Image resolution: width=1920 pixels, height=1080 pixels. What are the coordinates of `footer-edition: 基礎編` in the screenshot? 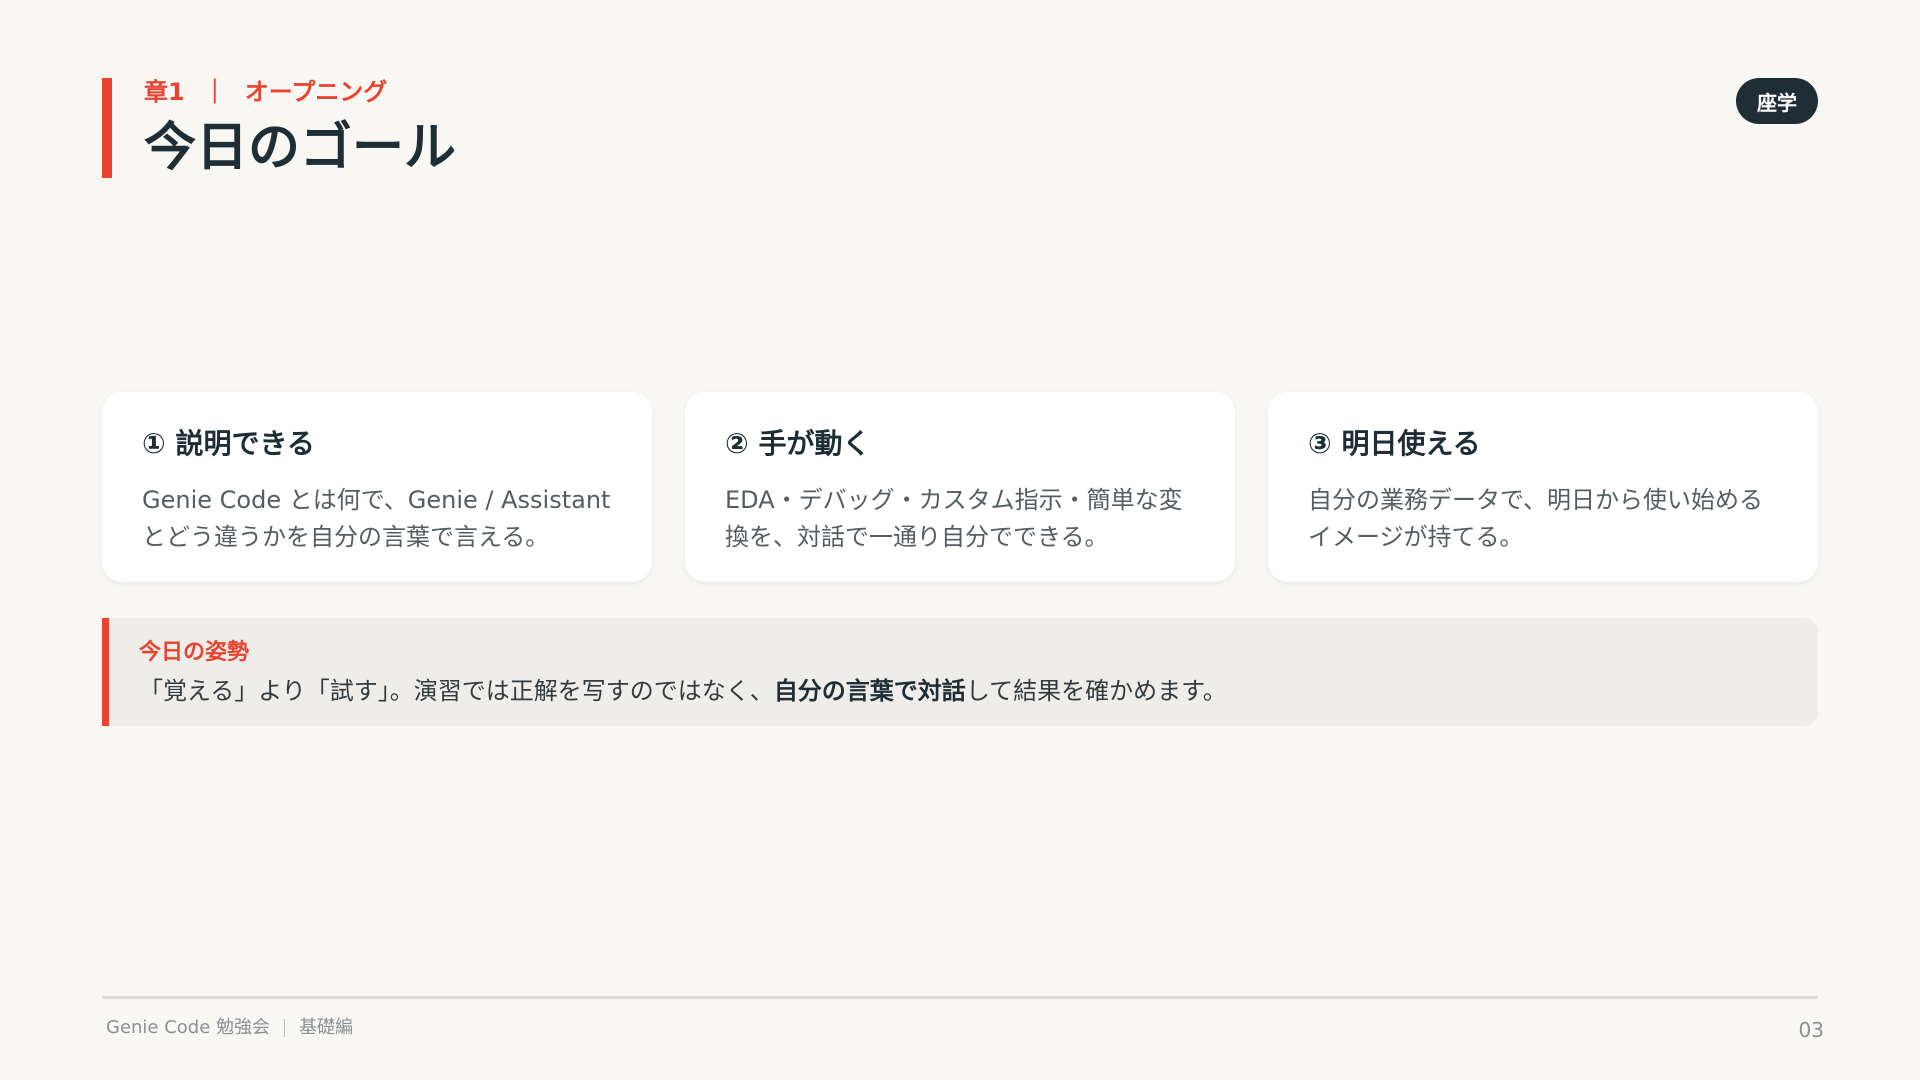 It's located at (326, 1027).